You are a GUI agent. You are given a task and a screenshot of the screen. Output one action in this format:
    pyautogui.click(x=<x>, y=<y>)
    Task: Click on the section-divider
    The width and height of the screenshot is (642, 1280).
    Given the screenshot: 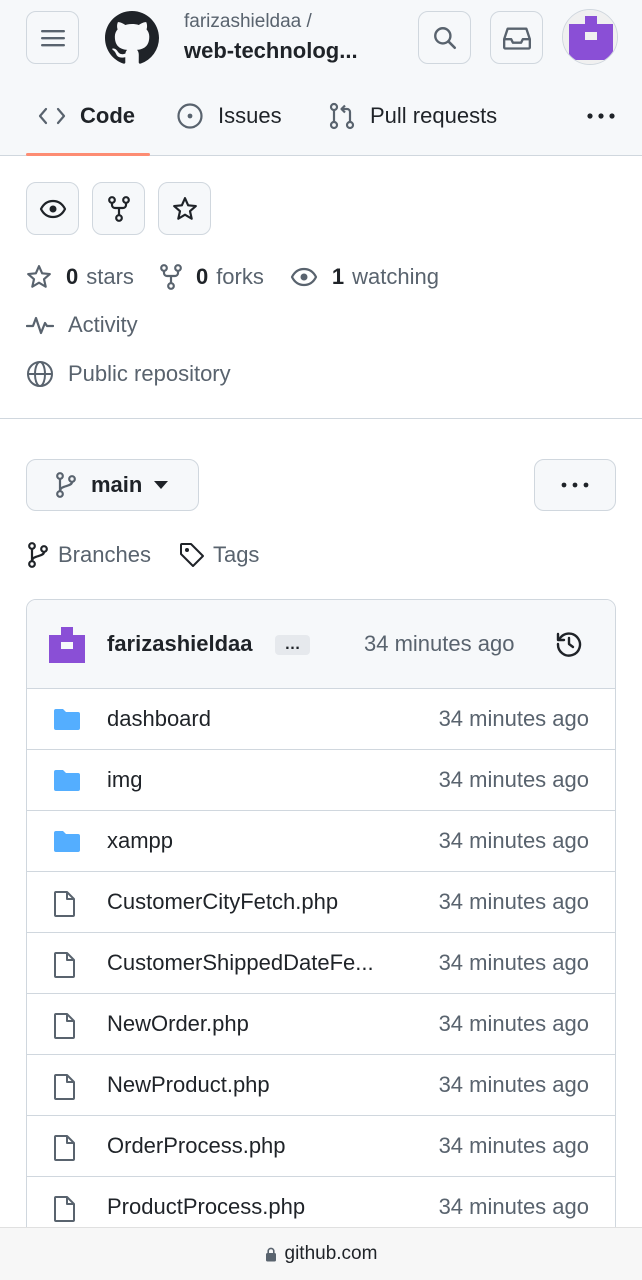 What is the action you would take?
    pyautogui.click(x=321, y=418)
    